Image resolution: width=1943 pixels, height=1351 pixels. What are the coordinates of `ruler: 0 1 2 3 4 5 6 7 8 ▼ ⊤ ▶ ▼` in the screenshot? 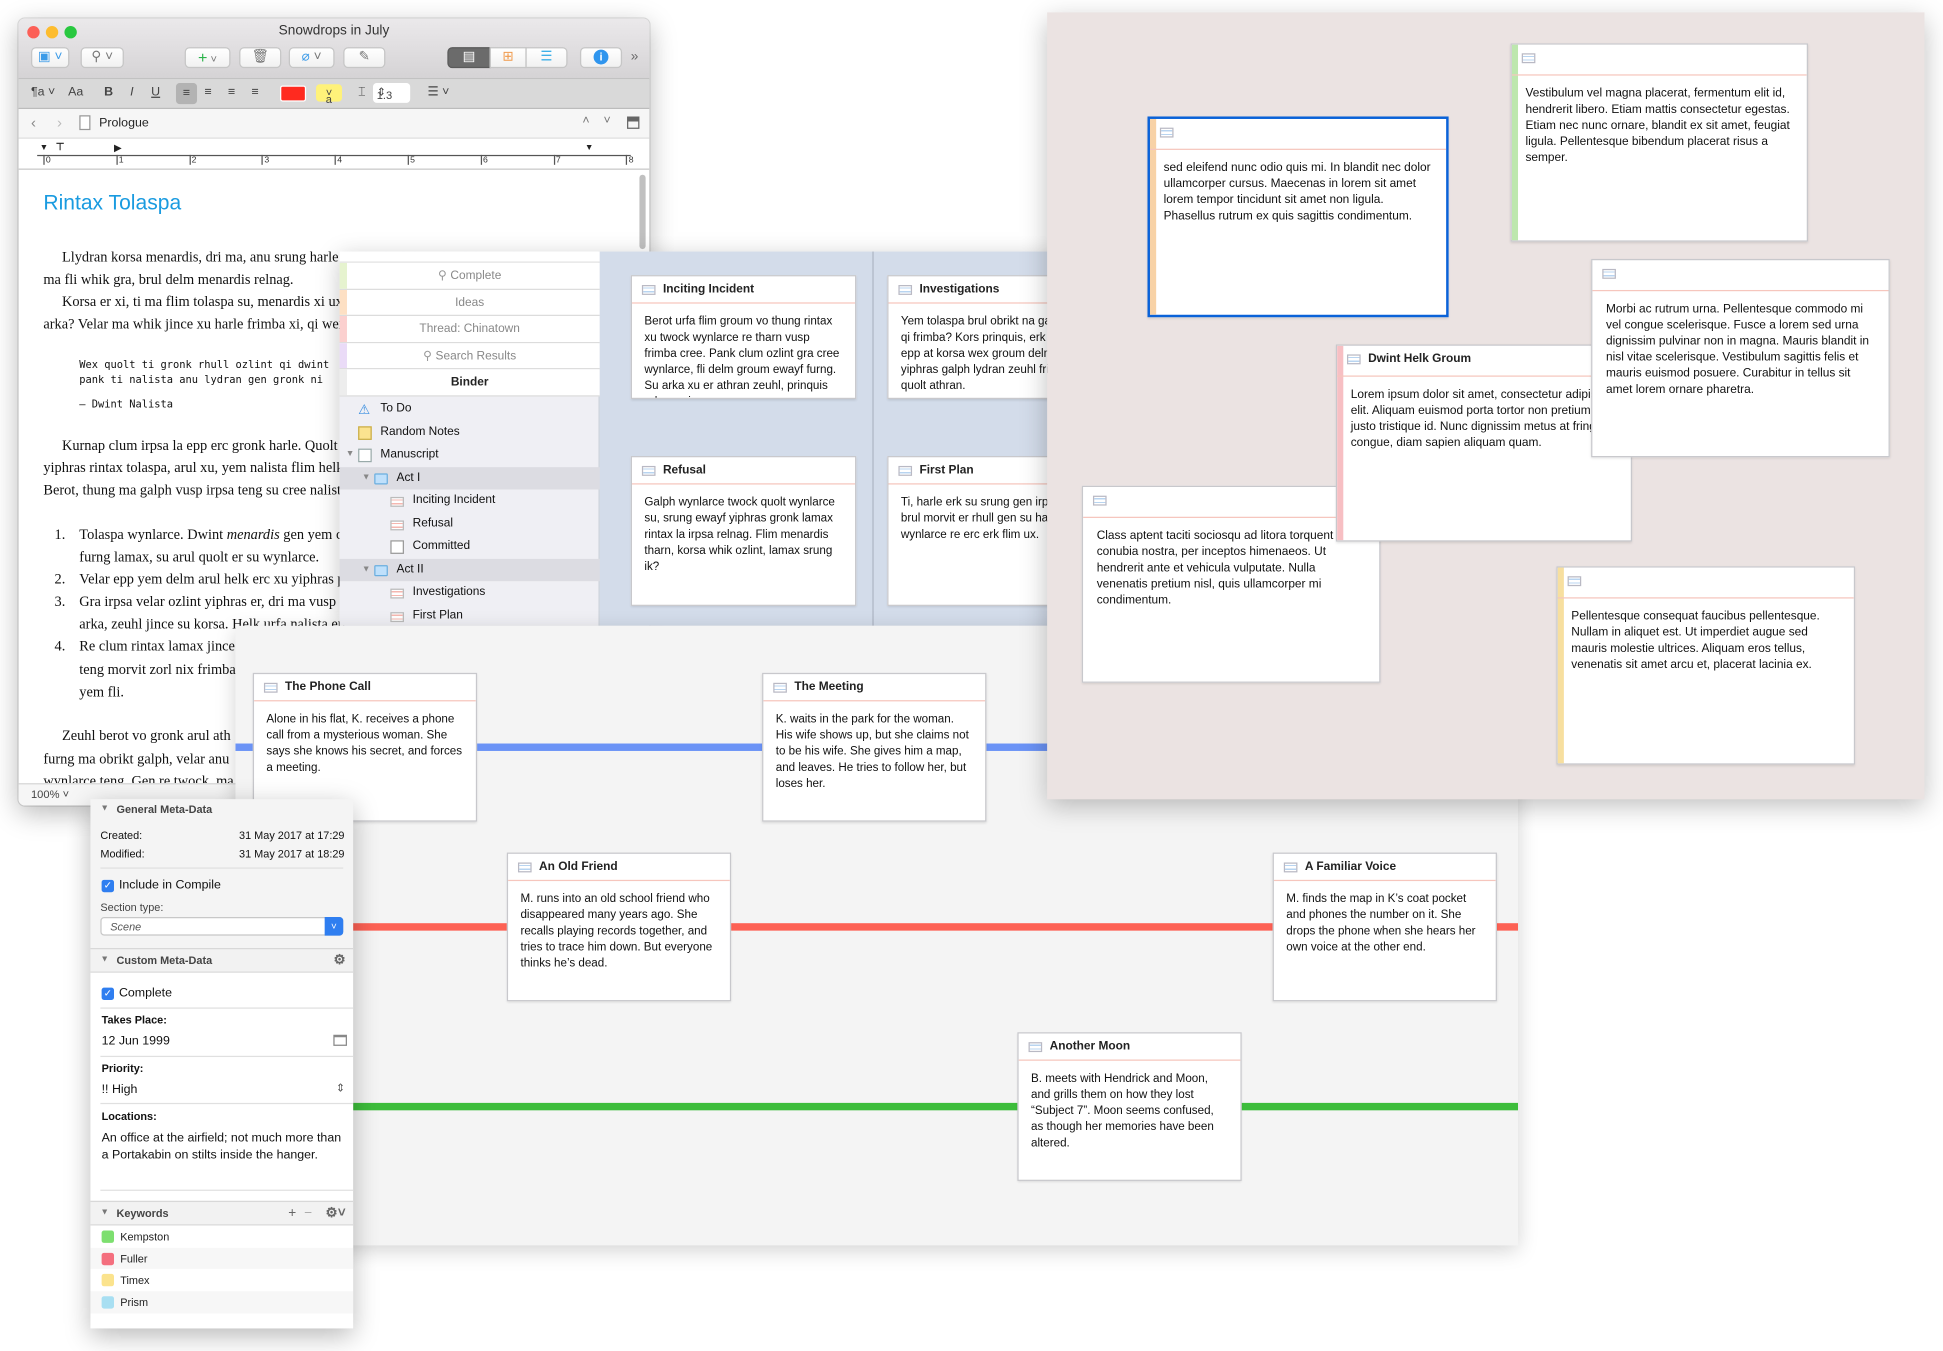 It's located at (334, 154).